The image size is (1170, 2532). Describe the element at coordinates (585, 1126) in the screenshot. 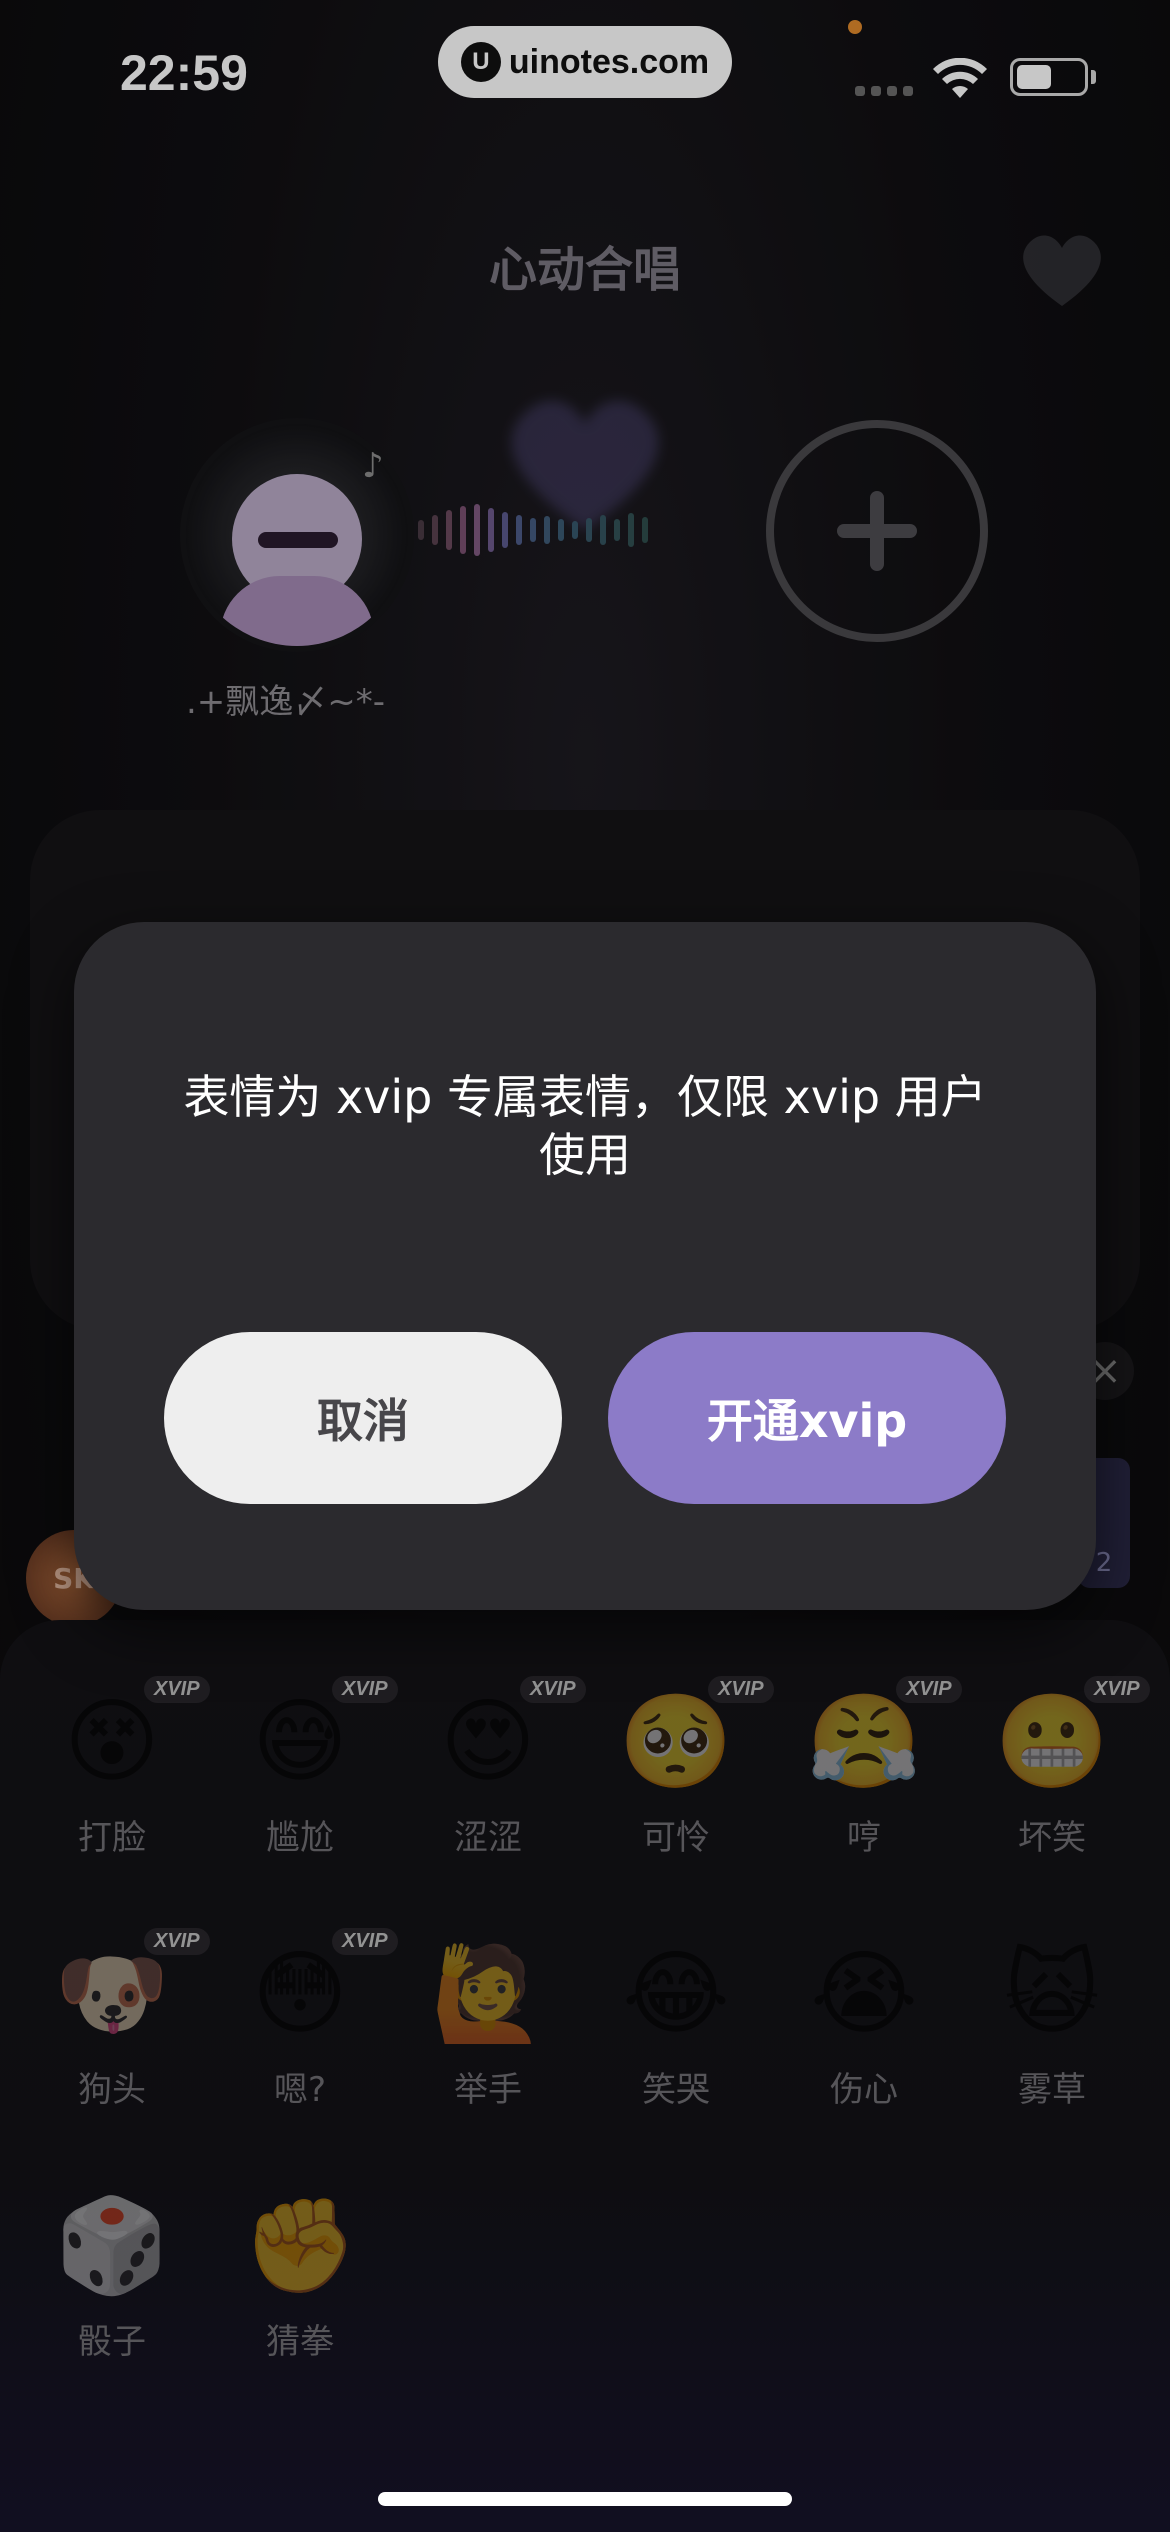

I see `dialog-message: 表情为 xvip 专属表情，仅限 xvip 用户使用` at that location.